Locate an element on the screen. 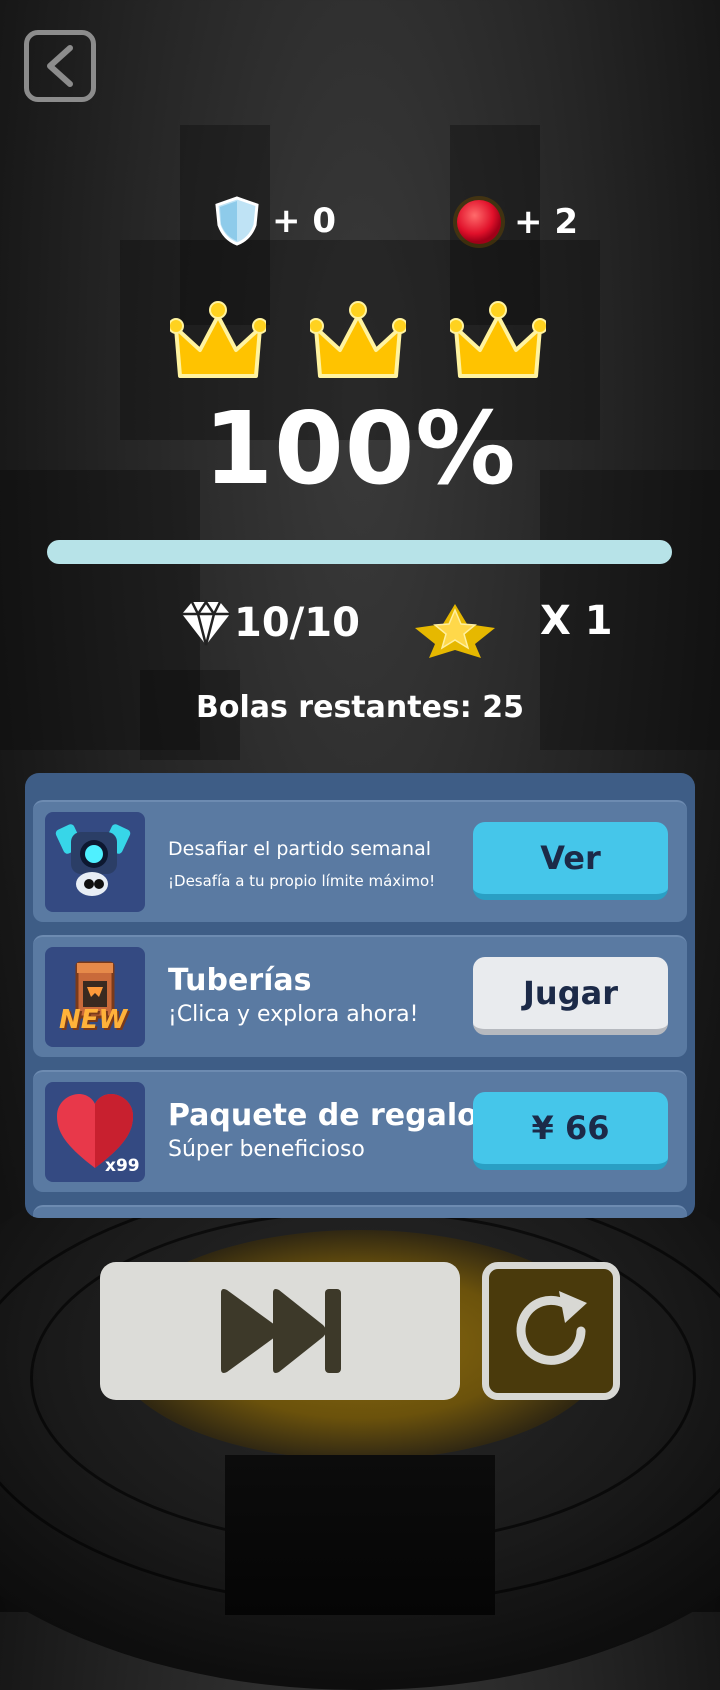 This screenshot has height=1690, width=720. ball-reward: + 2 is located at coordinates (515, 222).